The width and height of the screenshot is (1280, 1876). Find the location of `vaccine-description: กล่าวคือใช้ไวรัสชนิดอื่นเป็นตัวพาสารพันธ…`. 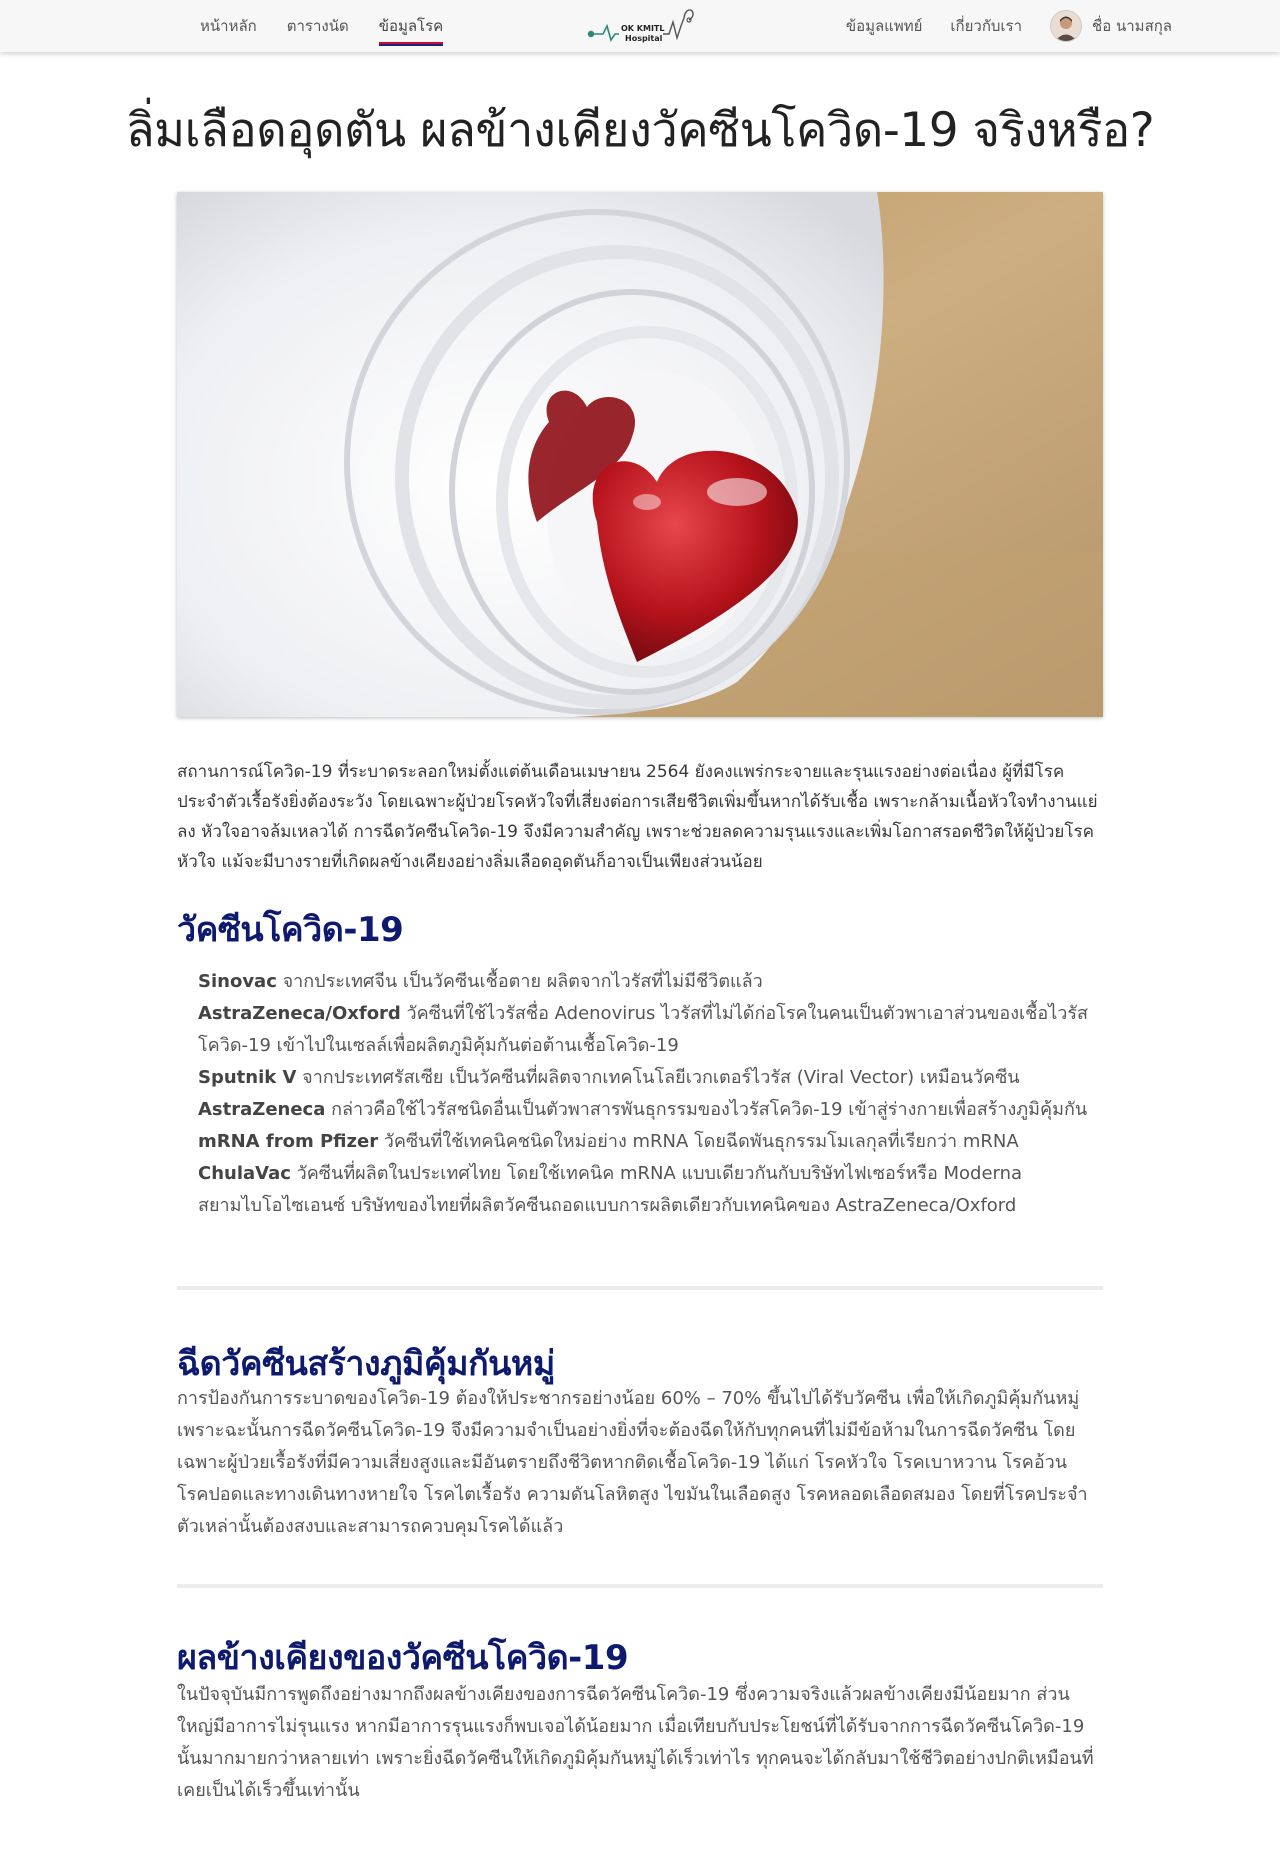

vaccine-description: กล่าวคือใช้ไวรัสชนิดอื่นเป็นตัวพาสารพันธ… is located at coordinates (706, 1109).